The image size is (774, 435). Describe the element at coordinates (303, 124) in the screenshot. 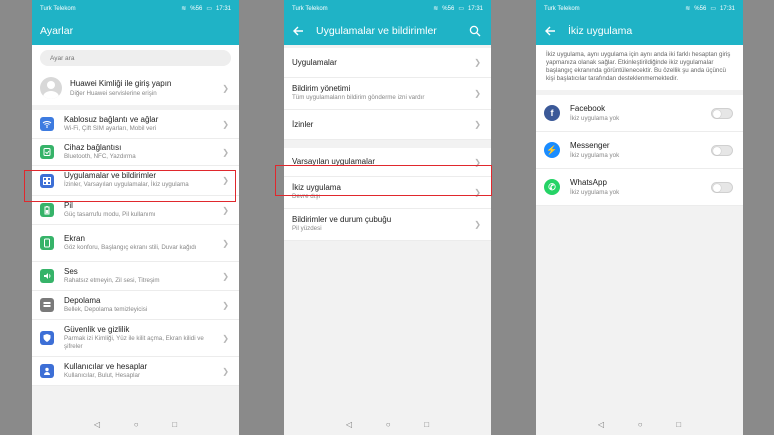

I see `item-title: İzinler` at that location.